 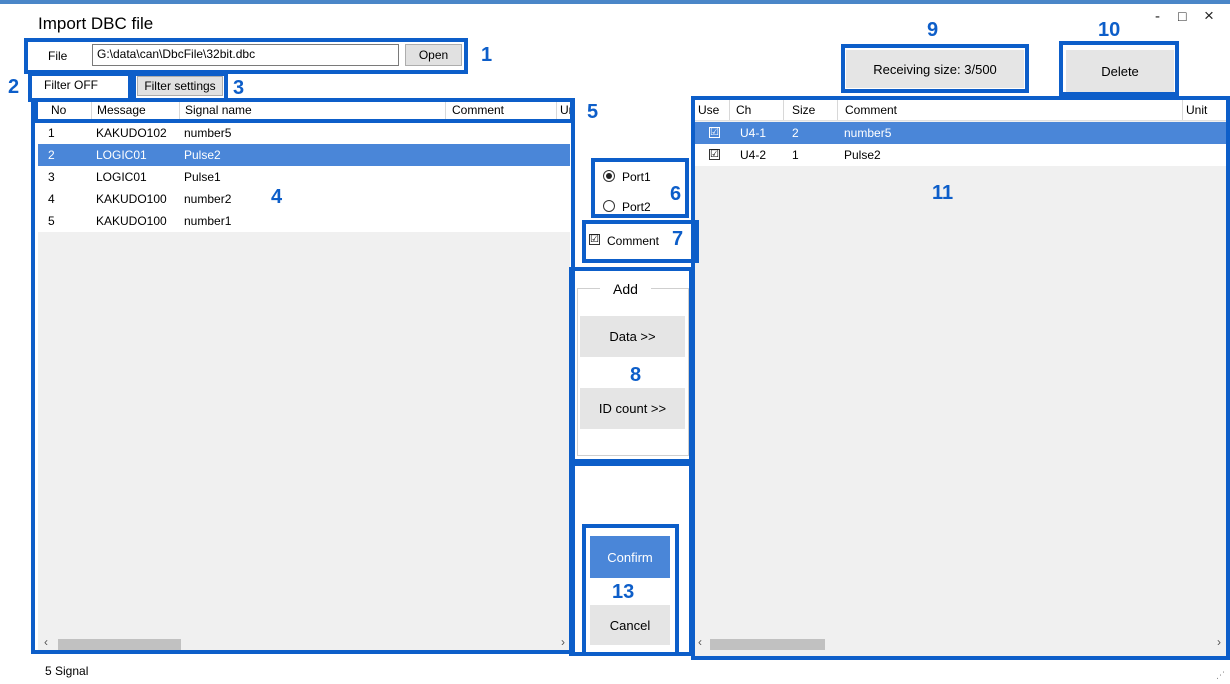 I want to click on callout-number-13: 13, so click(x=623, y=592).